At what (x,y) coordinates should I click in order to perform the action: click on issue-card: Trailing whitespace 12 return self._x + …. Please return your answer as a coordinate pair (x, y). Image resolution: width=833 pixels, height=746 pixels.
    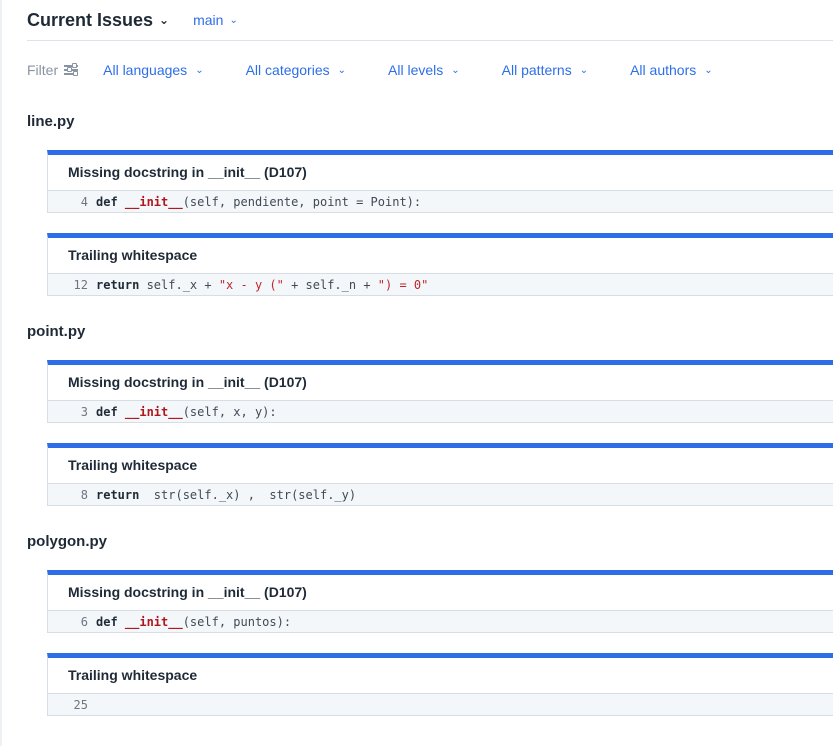
    Looking at the image, I should click on (440, 264).